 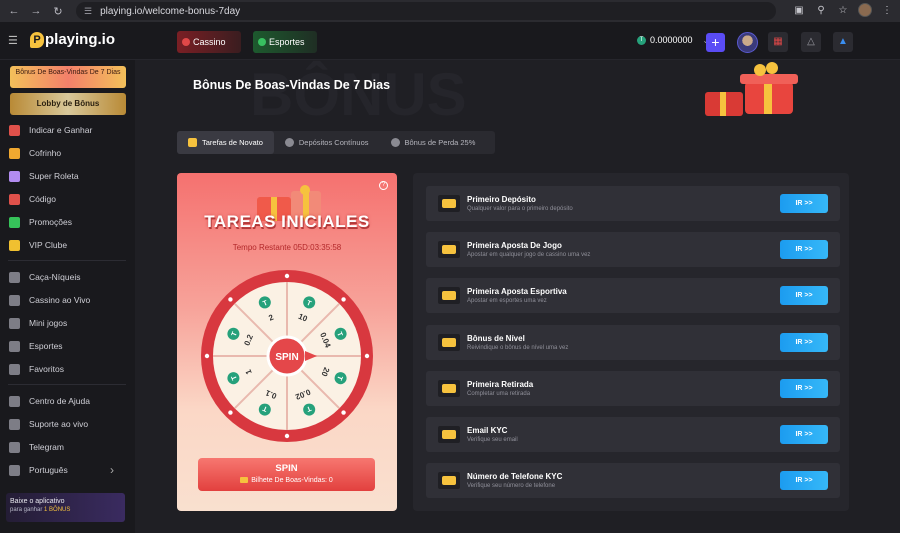 What do you see at coordinates (286, 468) in the screenshot?
I see `spin-button-label: SPIN` at bounding box center [286, 468].